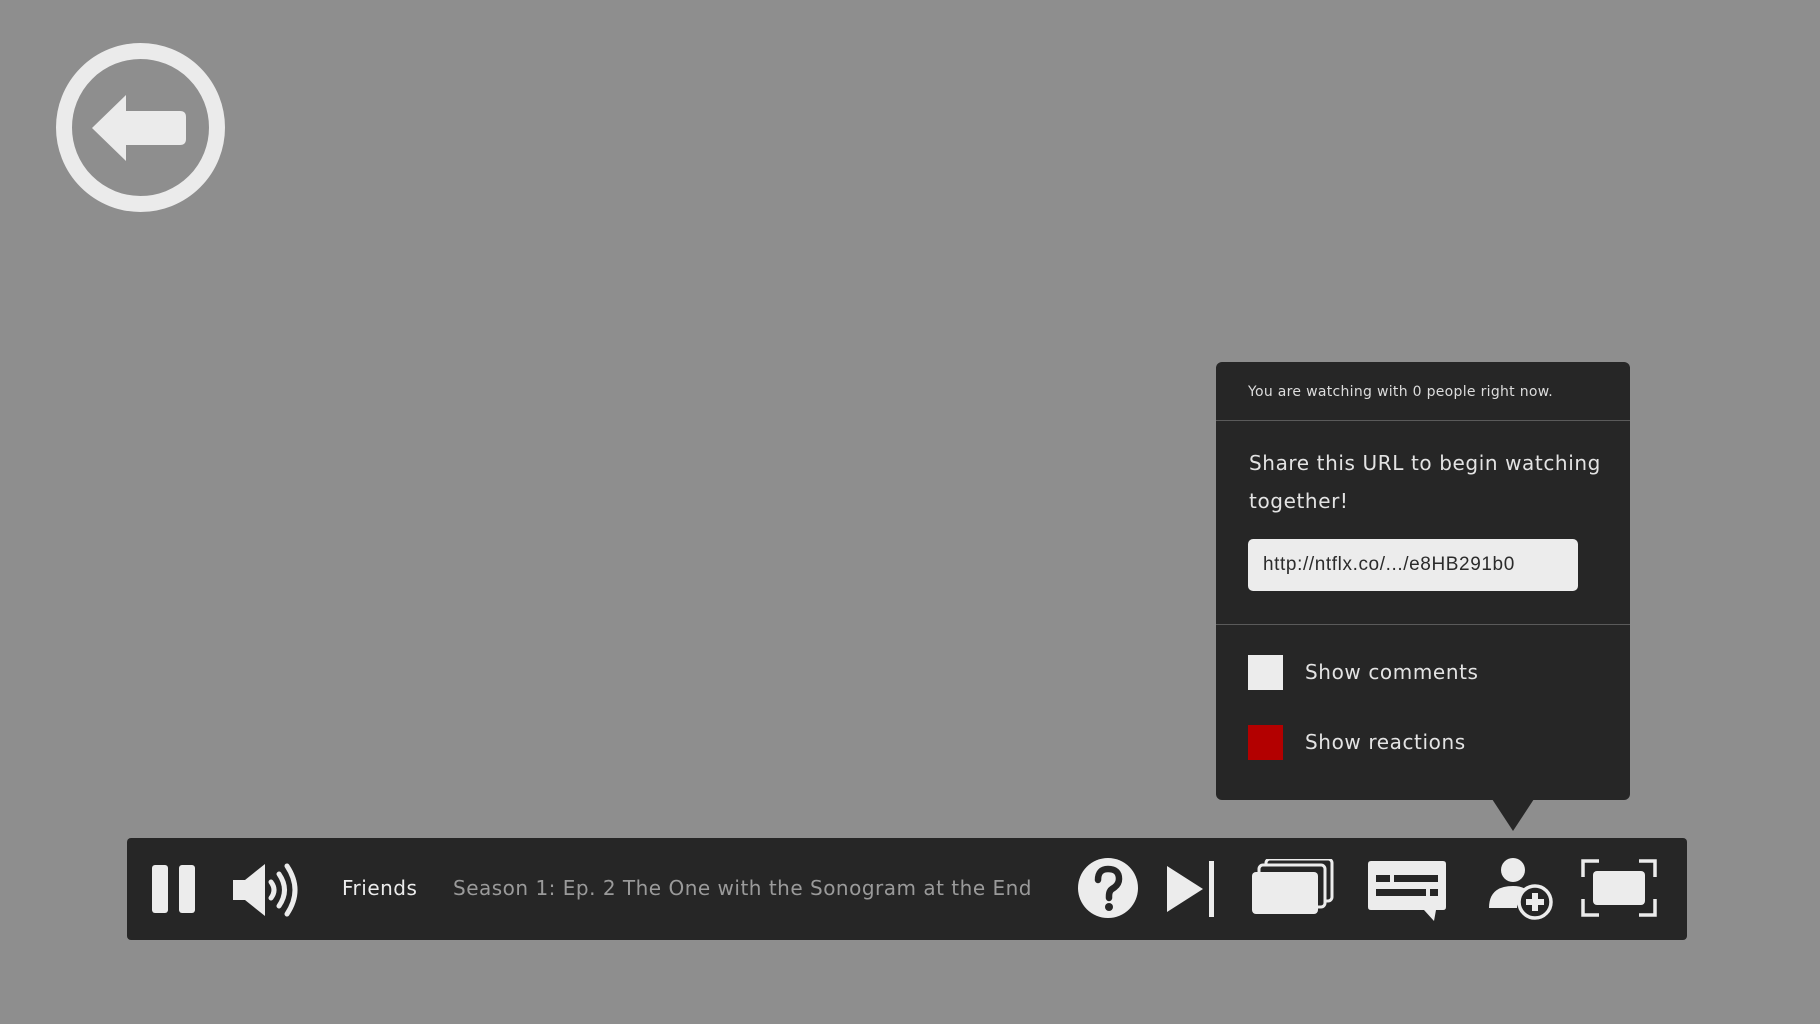 This screenshot has height=1024, width=1820. I want to click on episodes-icon, so click(1293, 885).